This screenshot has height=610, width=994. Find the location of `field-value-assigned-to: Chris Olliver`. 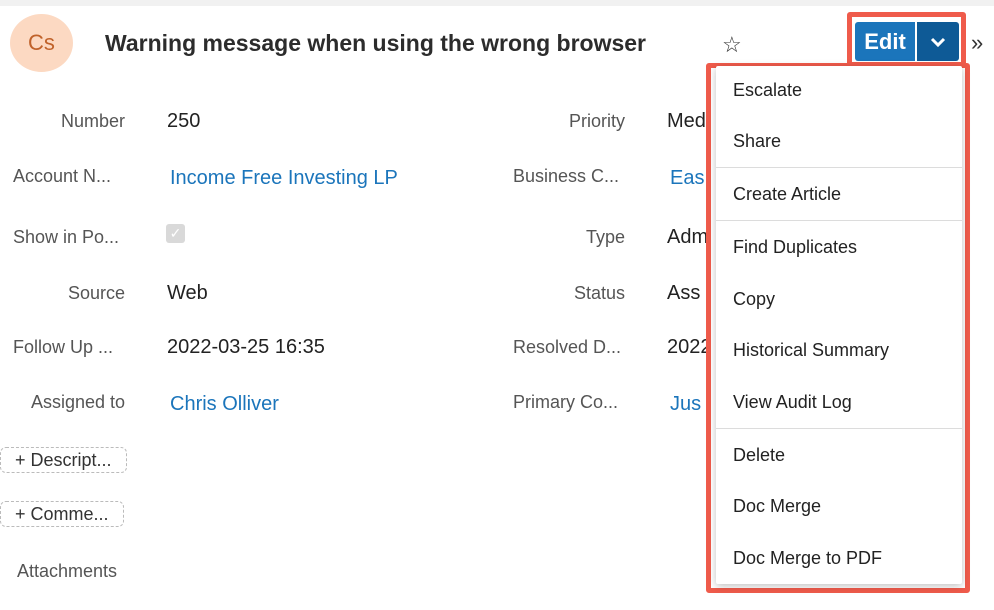

field-value-assigned-to: Chris Olliver is located at coordinates (224, 404).